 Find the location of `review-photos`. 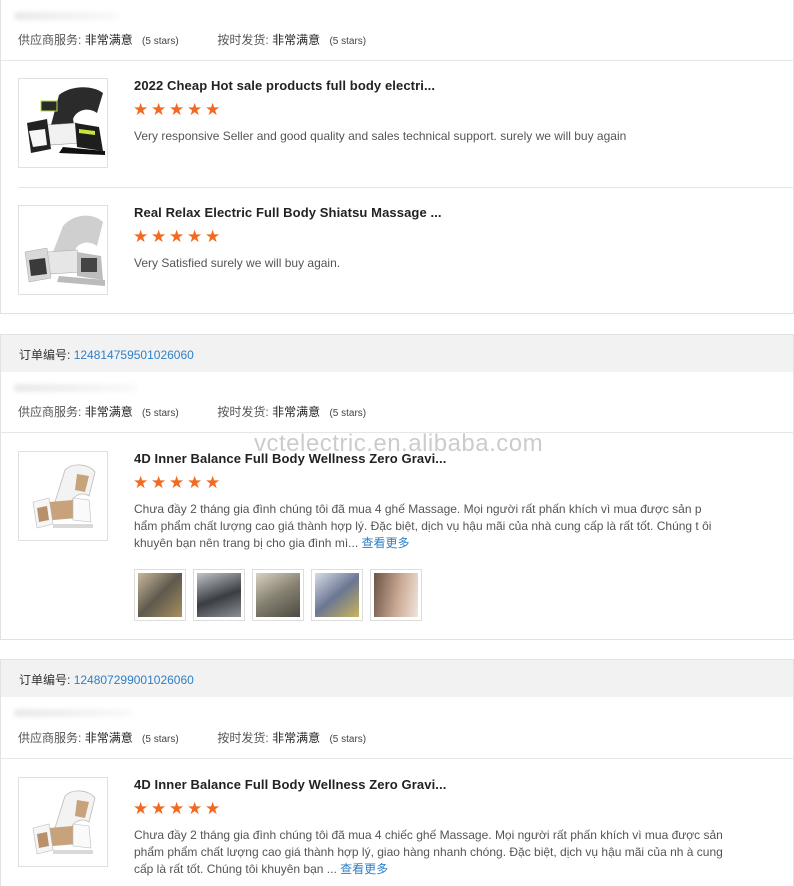

review-photos is located at coordinates (278, 595).